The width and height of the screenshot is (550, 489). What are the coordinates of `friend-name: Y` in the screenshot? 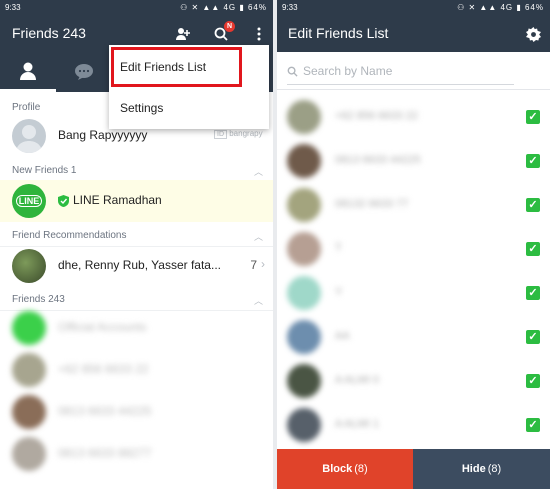 It's located at (339, 292).